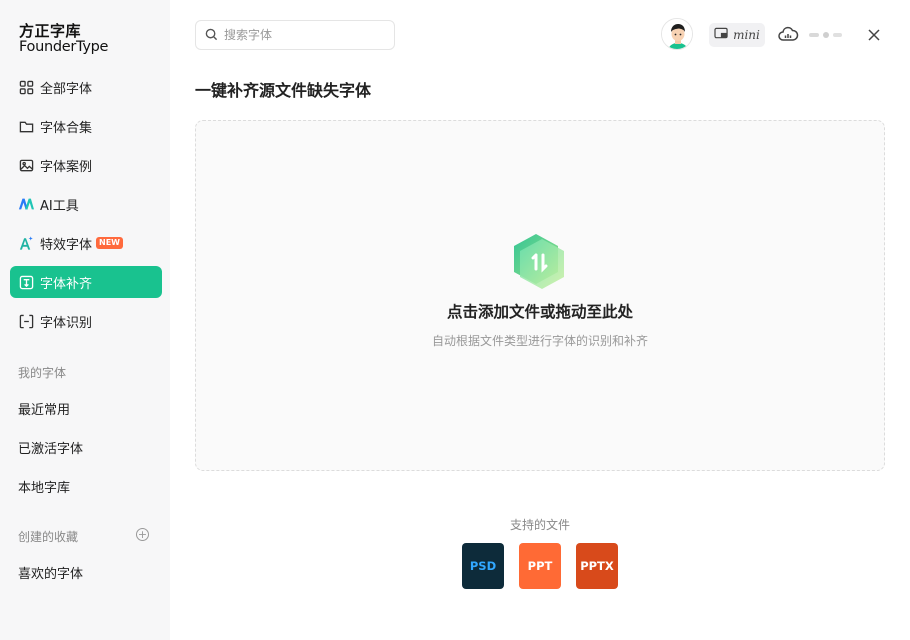 The height and width of the screenshot is (640, 910). Describe the element at coordinates (483, 566) in the screenshot. I see `psd-file-icon: PSD` at that location.